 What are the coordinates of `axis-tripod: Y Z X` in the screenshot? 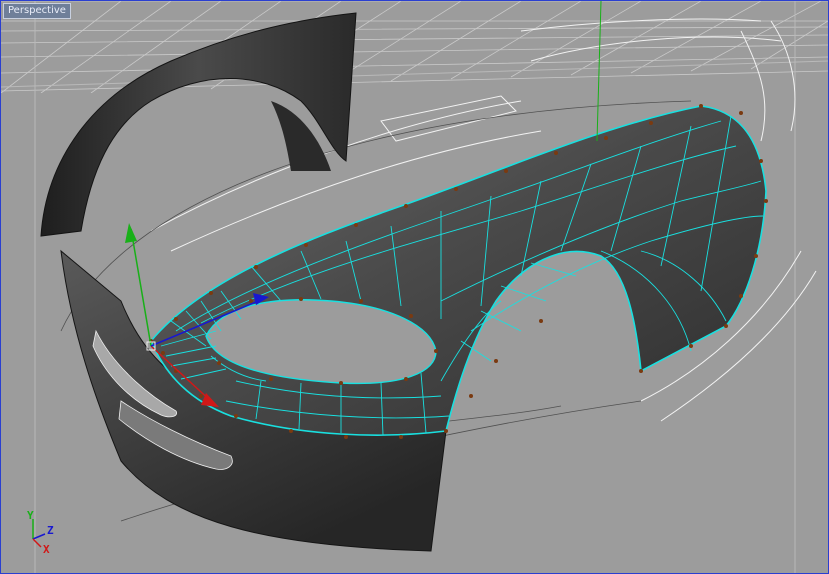 It's located at (43, 534).